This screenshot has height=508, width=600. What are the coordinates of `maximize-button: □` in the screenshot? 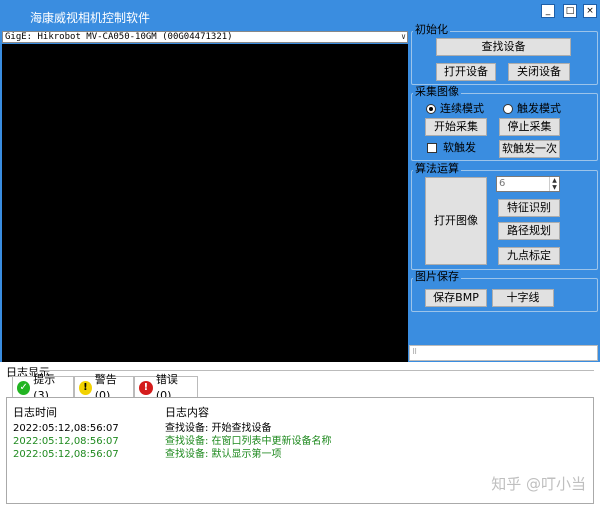 It's located at (570, 11).